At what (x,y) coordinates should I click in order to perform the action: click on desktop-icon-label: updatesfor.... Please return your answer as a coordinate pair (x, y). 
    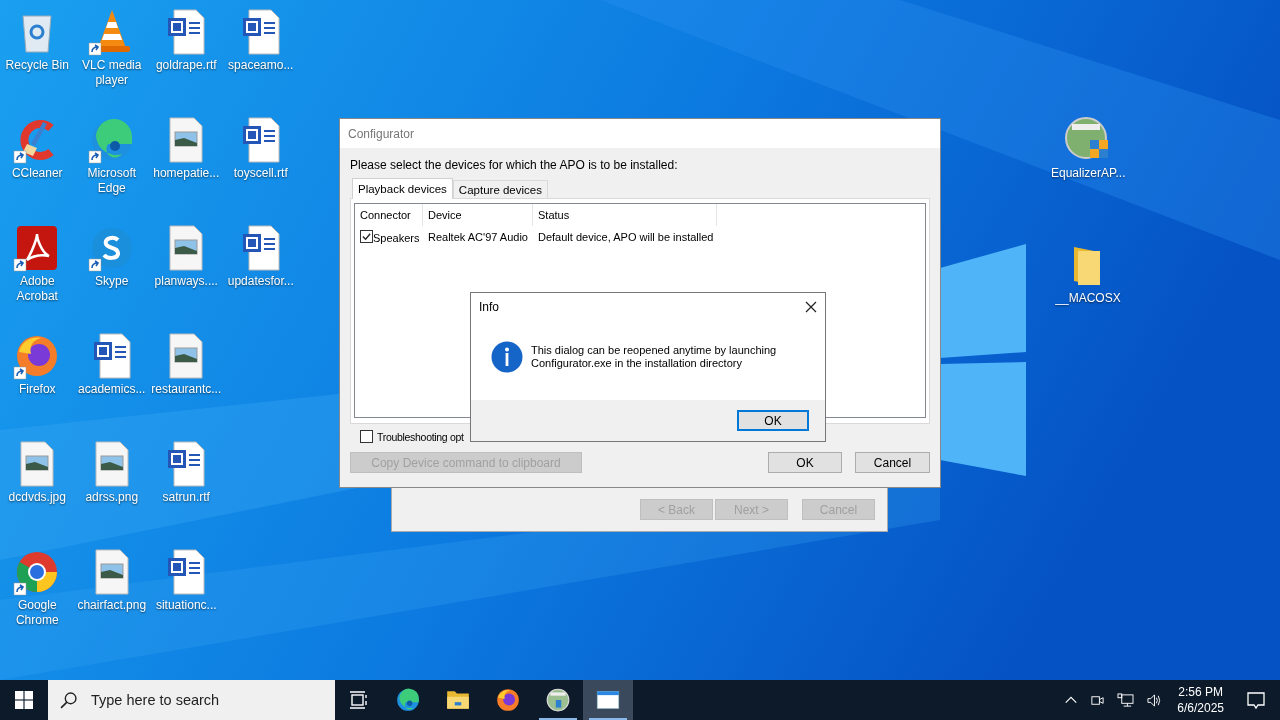
    Looking at the image, I should click on (260, 281).